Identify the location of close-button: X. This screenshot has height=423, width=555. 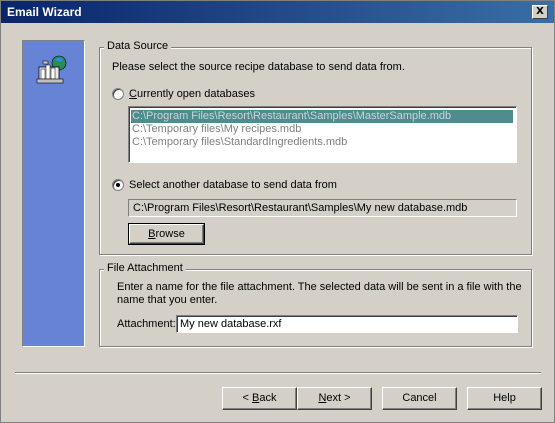
(540, 12).